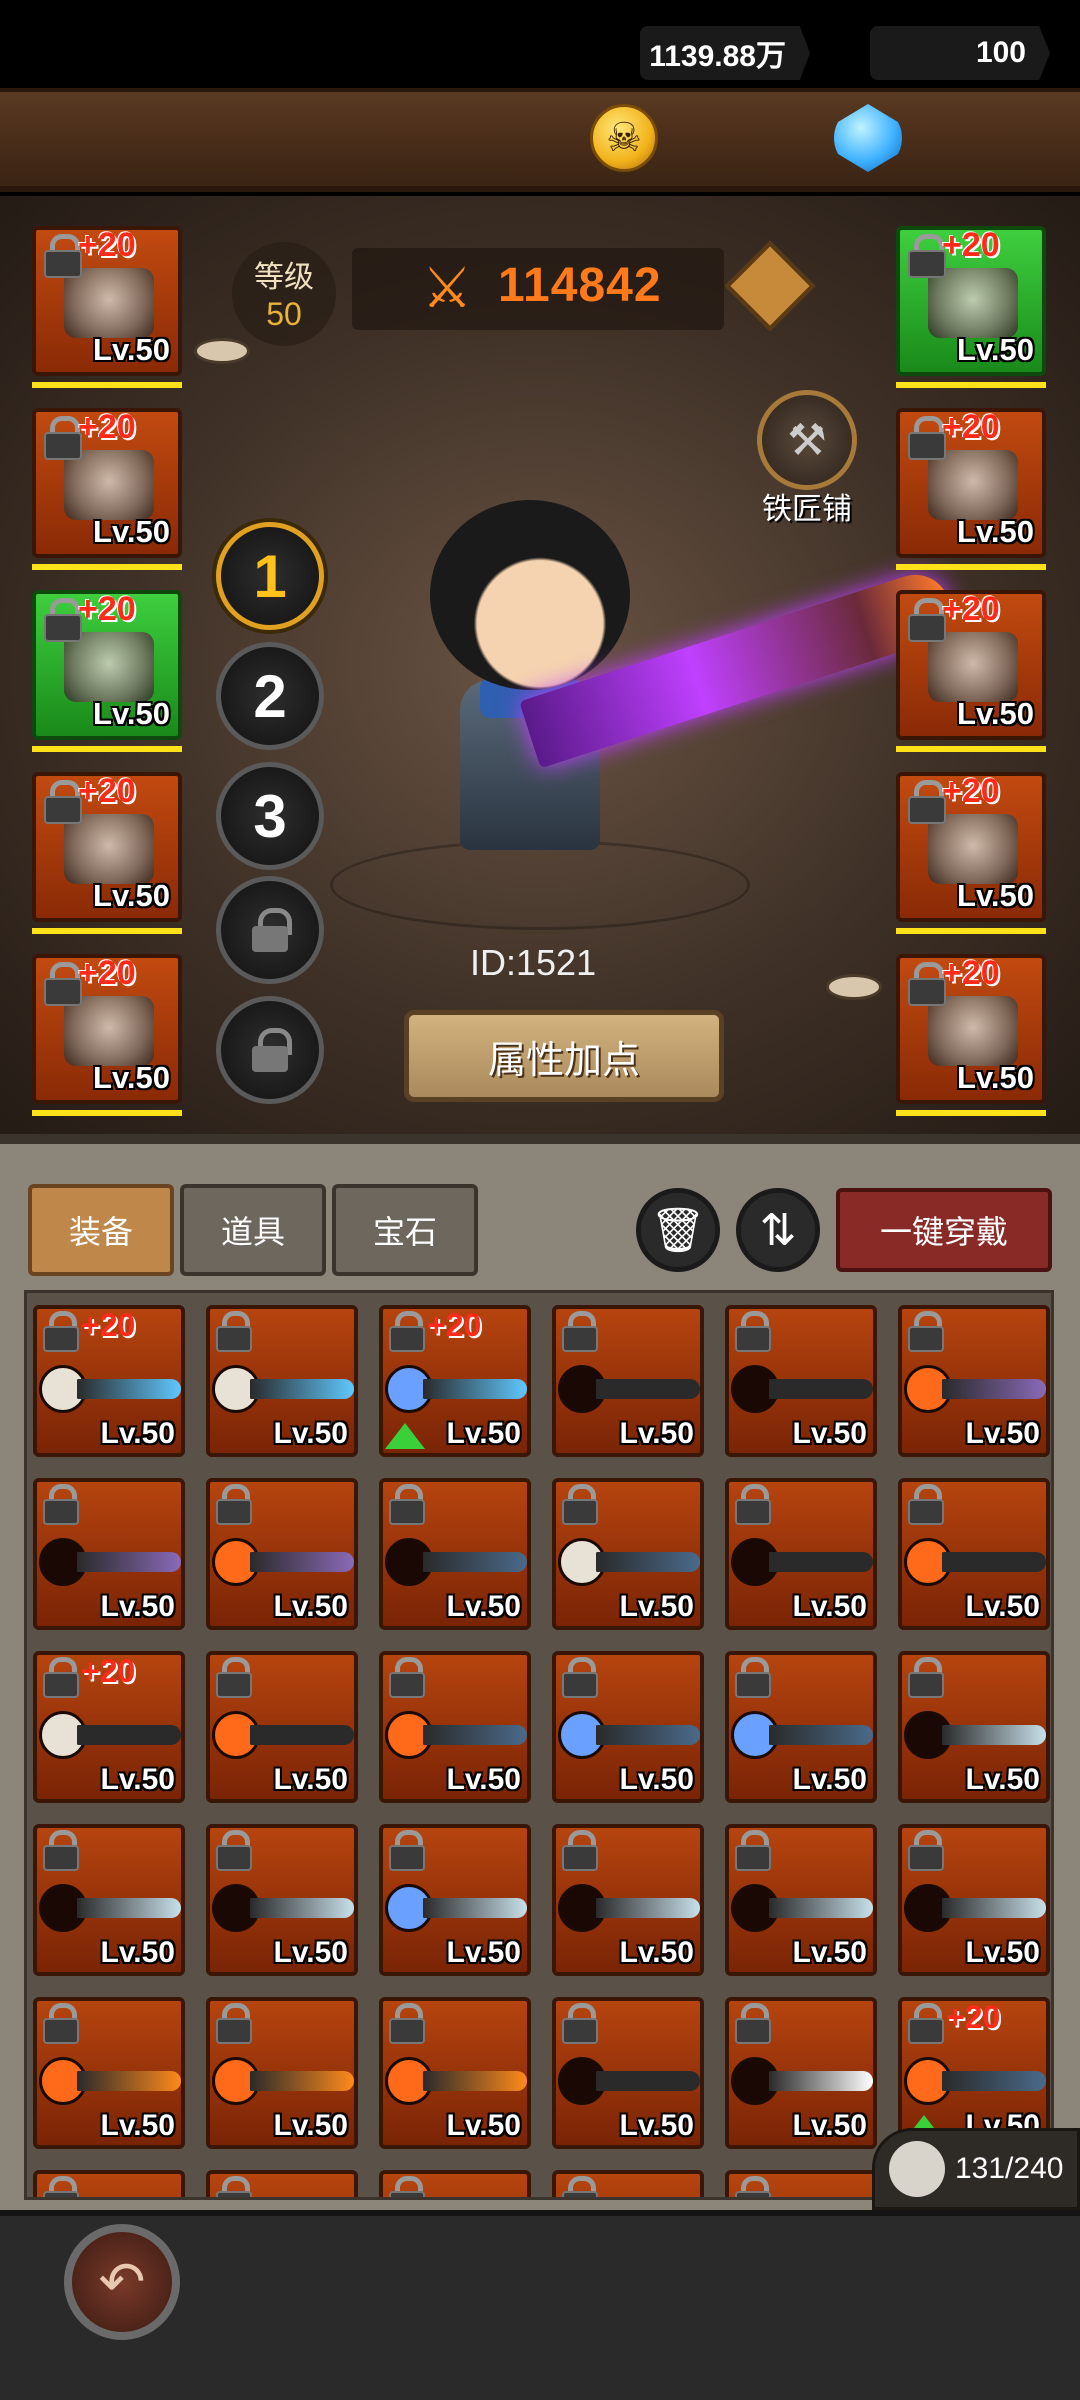 This screenshot has height=2400, width=1080. What do you see at coordinates (564, 1056) in the screenshot?
I see `attribute-points-button: 属性加点` at bounding box center [564, 1056].